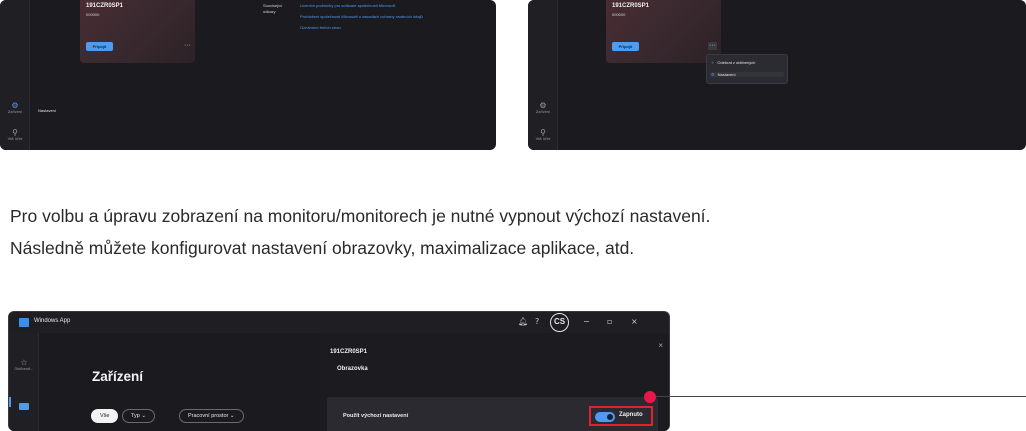  I want to click on related-links-label: Související odkazy, so click(273, 8).